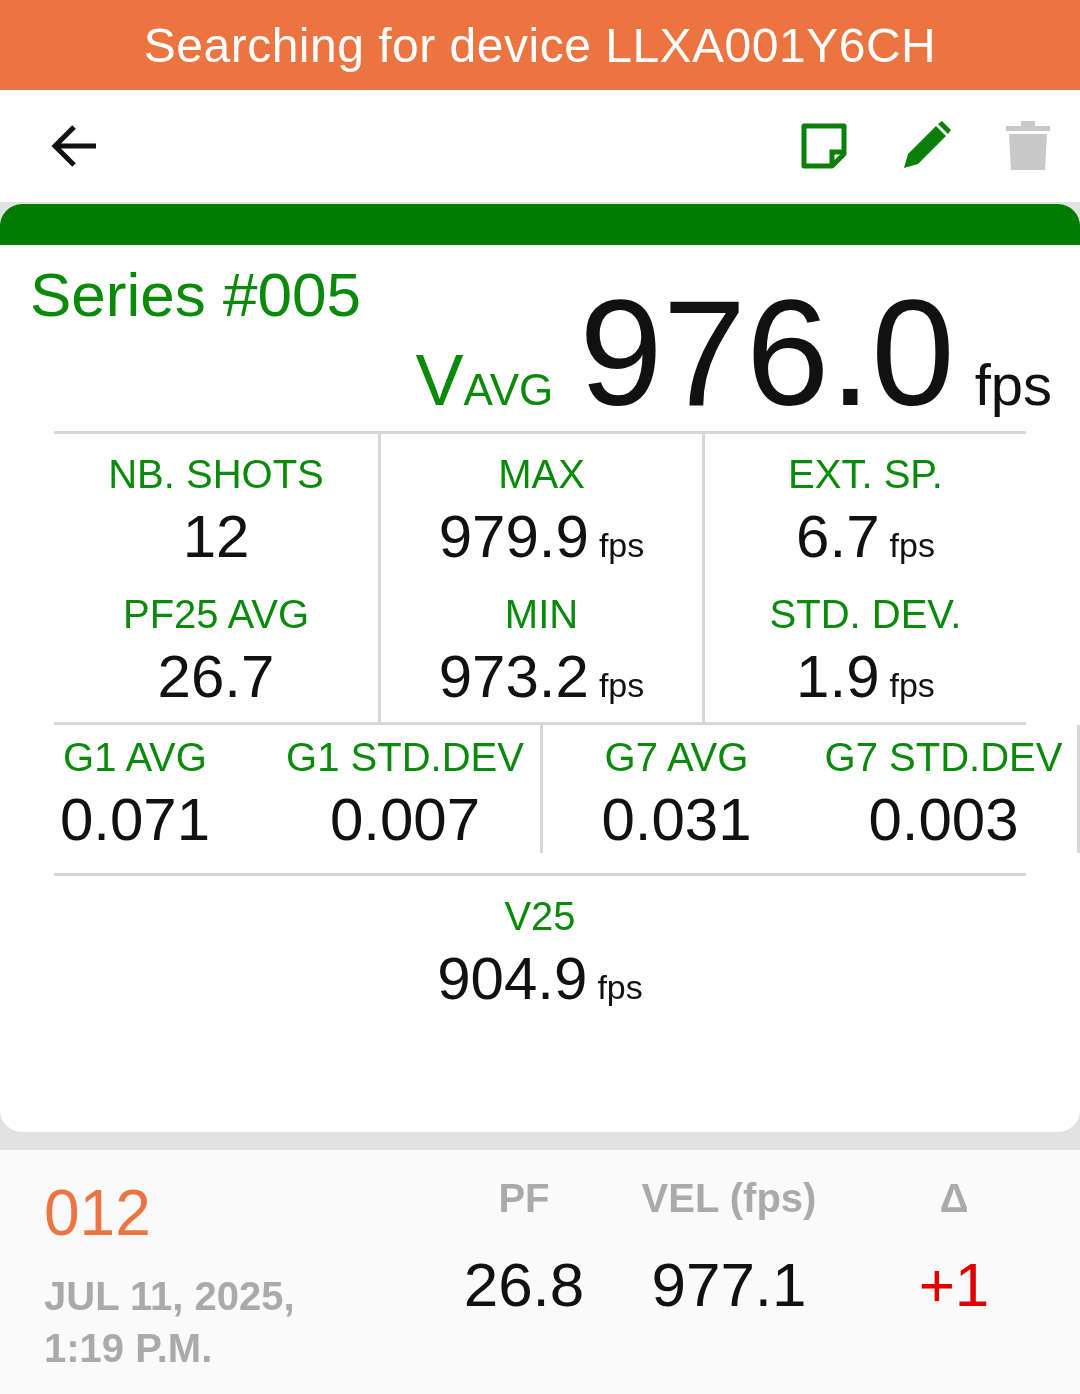 This screenshot has height=1394, width=1080. Describe the element at coordinates (524, 1284) in the screenshot. I see `shot-value: 26.8` at that location.